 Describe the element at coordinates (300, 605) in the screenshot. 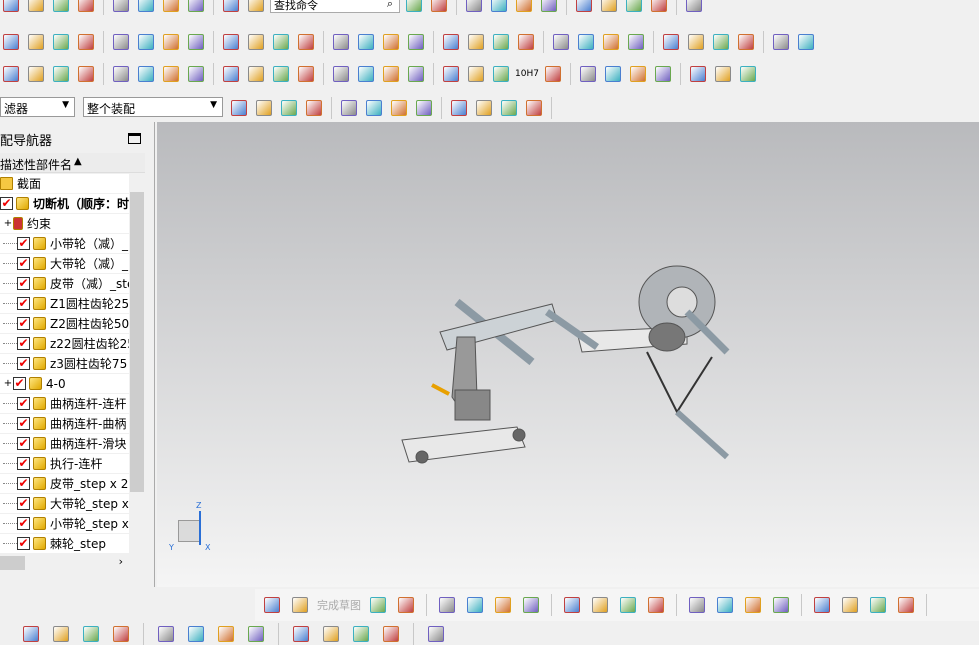

I see `finish-sketch-icon` at that location.